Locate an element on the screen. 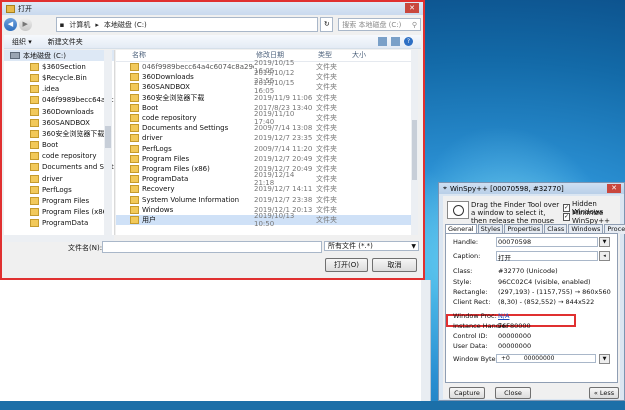 This screenshot has height=410, width=625. file-name: driver is located at coordinates (152, 138).